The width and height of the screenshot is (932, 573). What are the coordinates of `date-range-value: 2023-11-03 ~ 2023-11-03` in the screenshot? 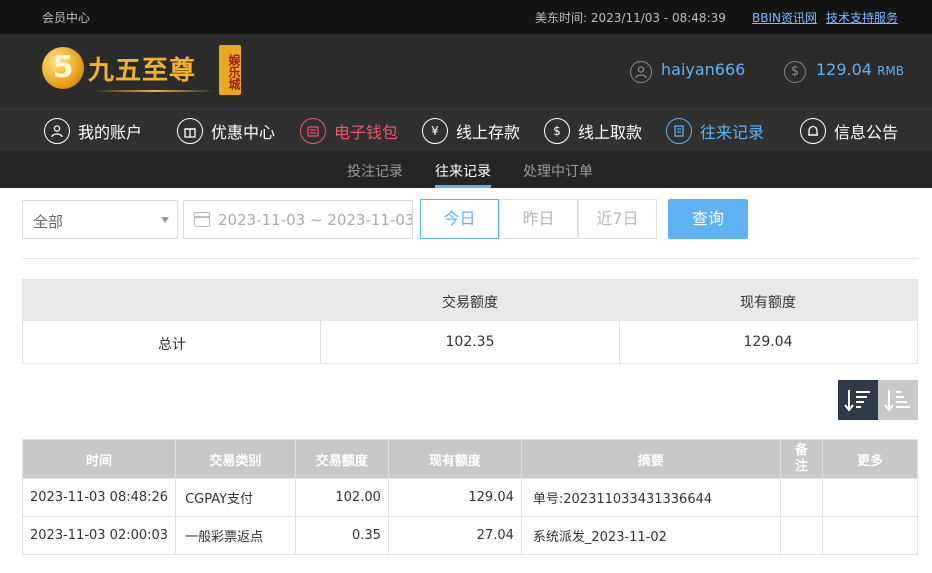 It's located at (315, 220).